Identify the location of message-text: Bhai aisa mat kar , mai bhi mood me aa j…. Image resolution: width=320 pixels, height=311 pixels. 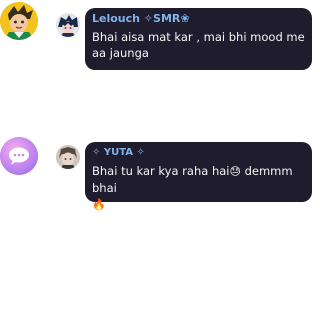
(198, 45).